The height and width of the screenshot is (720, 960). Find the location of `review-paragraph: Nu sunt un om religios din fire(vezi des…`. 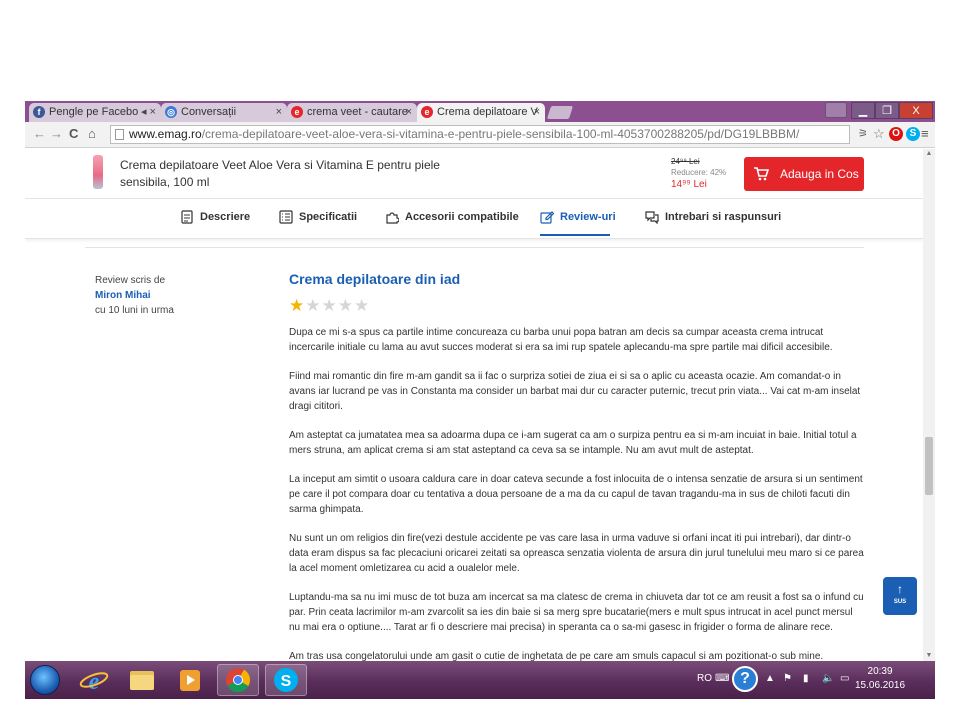

review-paragraph: Nu sunt un om religios din fire(vezi des… is located at coordinates (576, 553).